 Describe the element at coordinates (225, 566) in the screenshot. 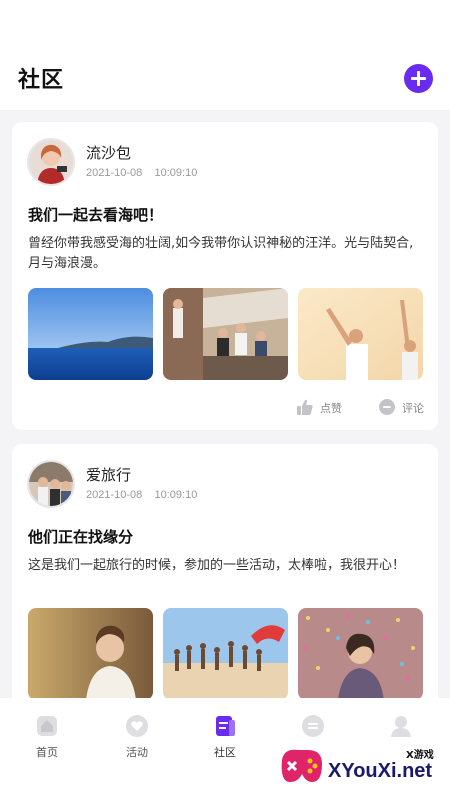

I see `post-body: 这是我们一起旅行的时候，参加的一些活动，太棒啦，我很开心！` at that location.